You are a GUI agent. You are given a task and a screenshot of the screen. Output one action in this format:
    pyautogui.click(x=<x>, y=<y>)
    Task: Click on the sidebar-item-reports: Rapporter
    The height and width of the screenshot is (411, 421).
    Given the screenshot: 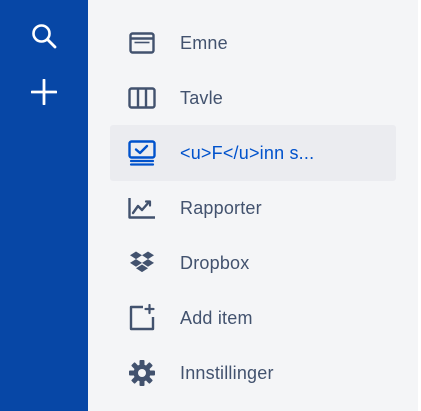 What is the action you would take?
    pyautogui.click(x=253, y=208)
    